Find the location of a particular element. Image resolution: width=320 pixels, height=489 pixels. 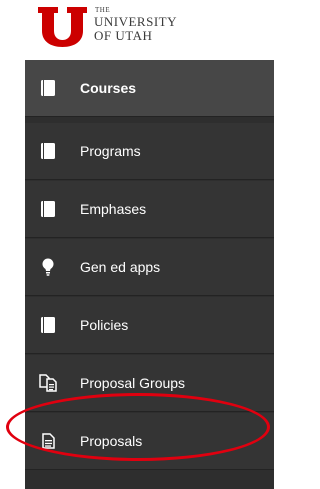

nav-item-label: Emphases is located at coordinates (113, 209).